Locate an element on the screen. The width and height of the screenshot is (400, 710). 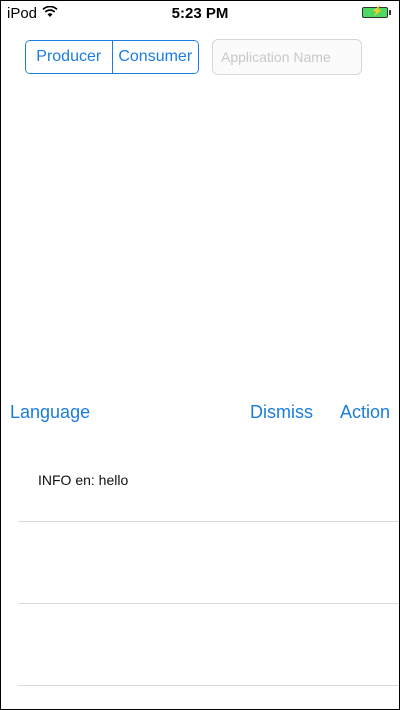
list-item: INFO en: hello is located at coordinates (208, 481).